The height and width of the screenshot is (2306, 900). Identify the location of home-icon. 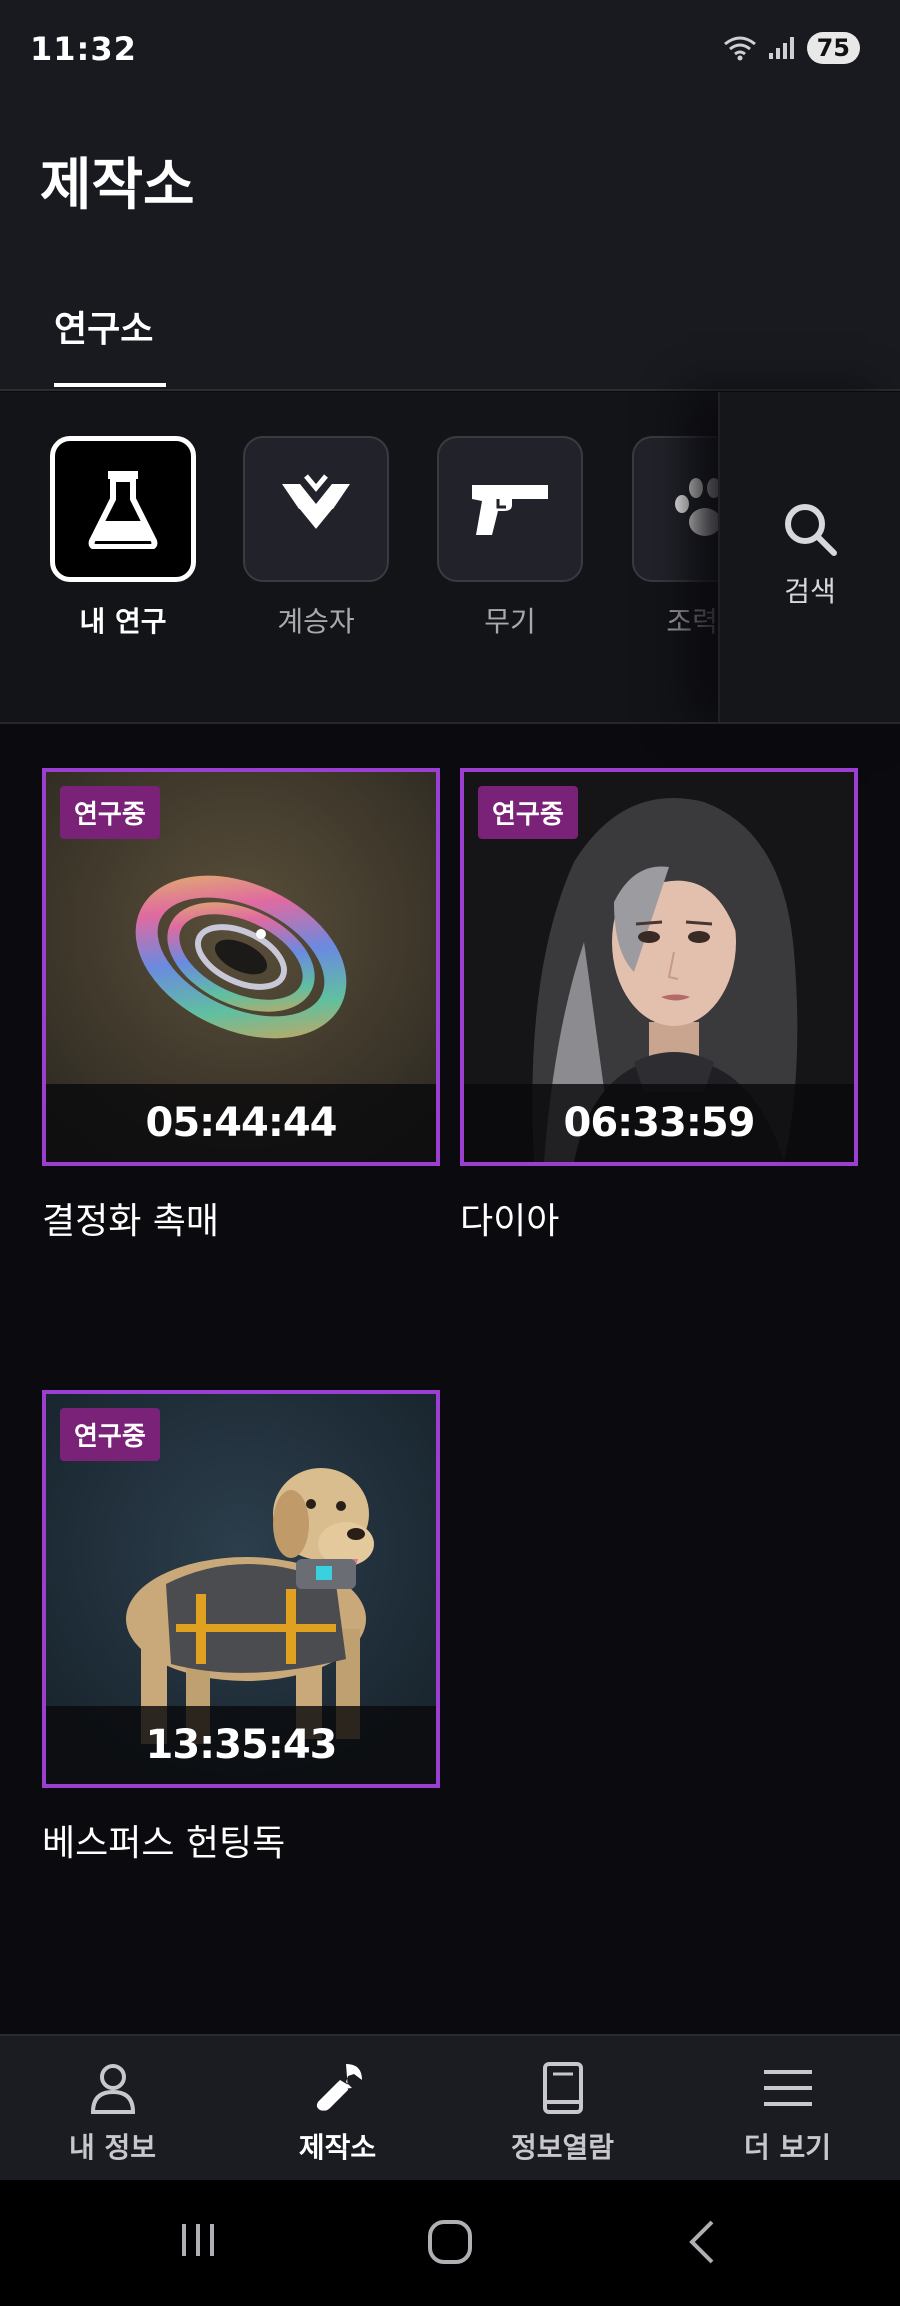
(450, 2242).